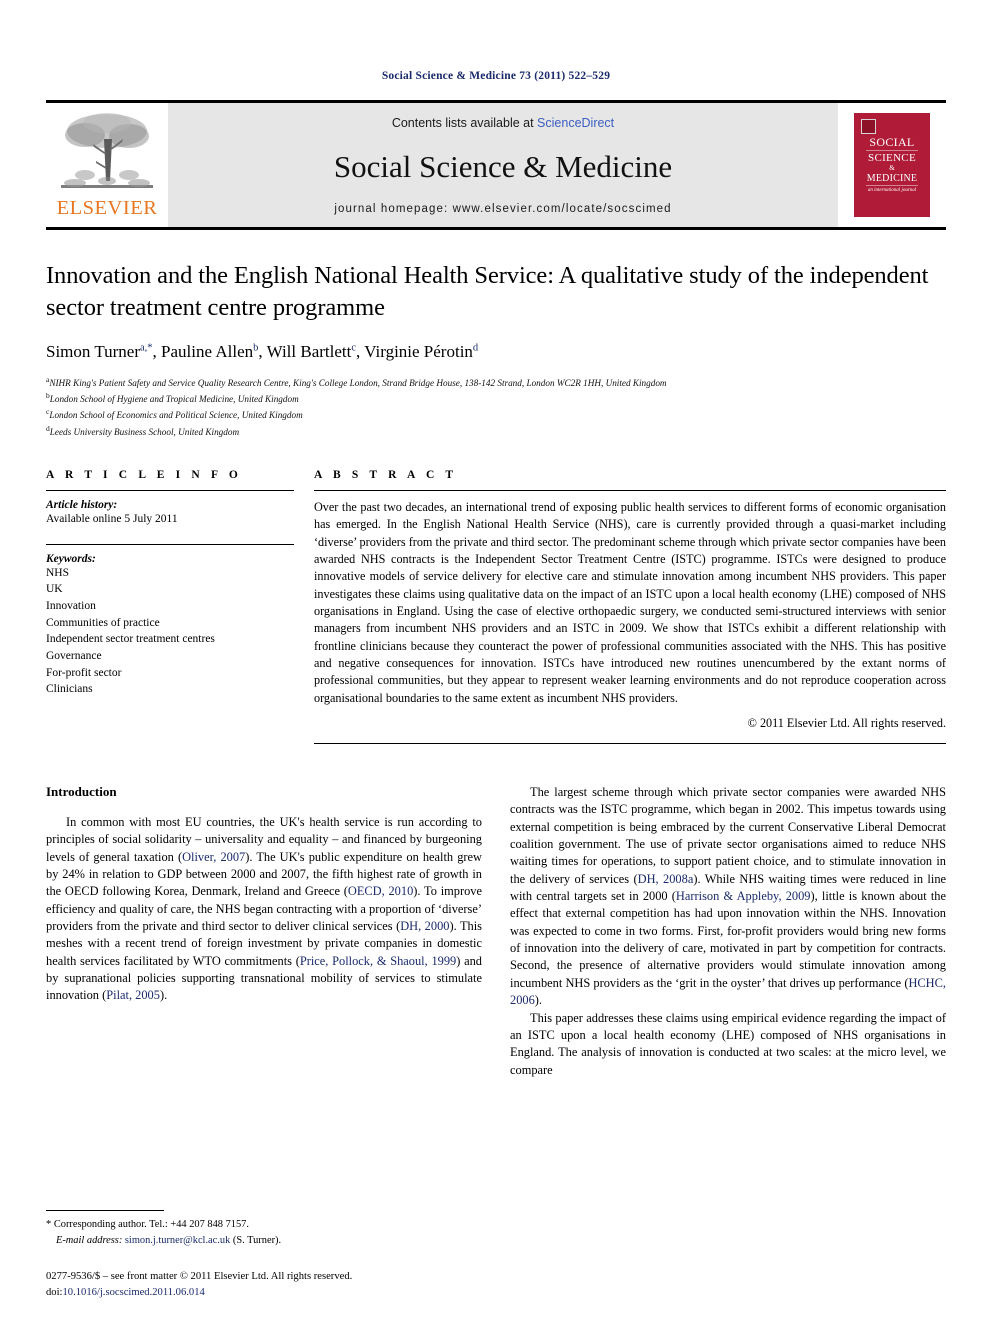 The width and height of the screenshot is (992, 1323). I want to click on corresponding-marker: *, so click(49, 1224).